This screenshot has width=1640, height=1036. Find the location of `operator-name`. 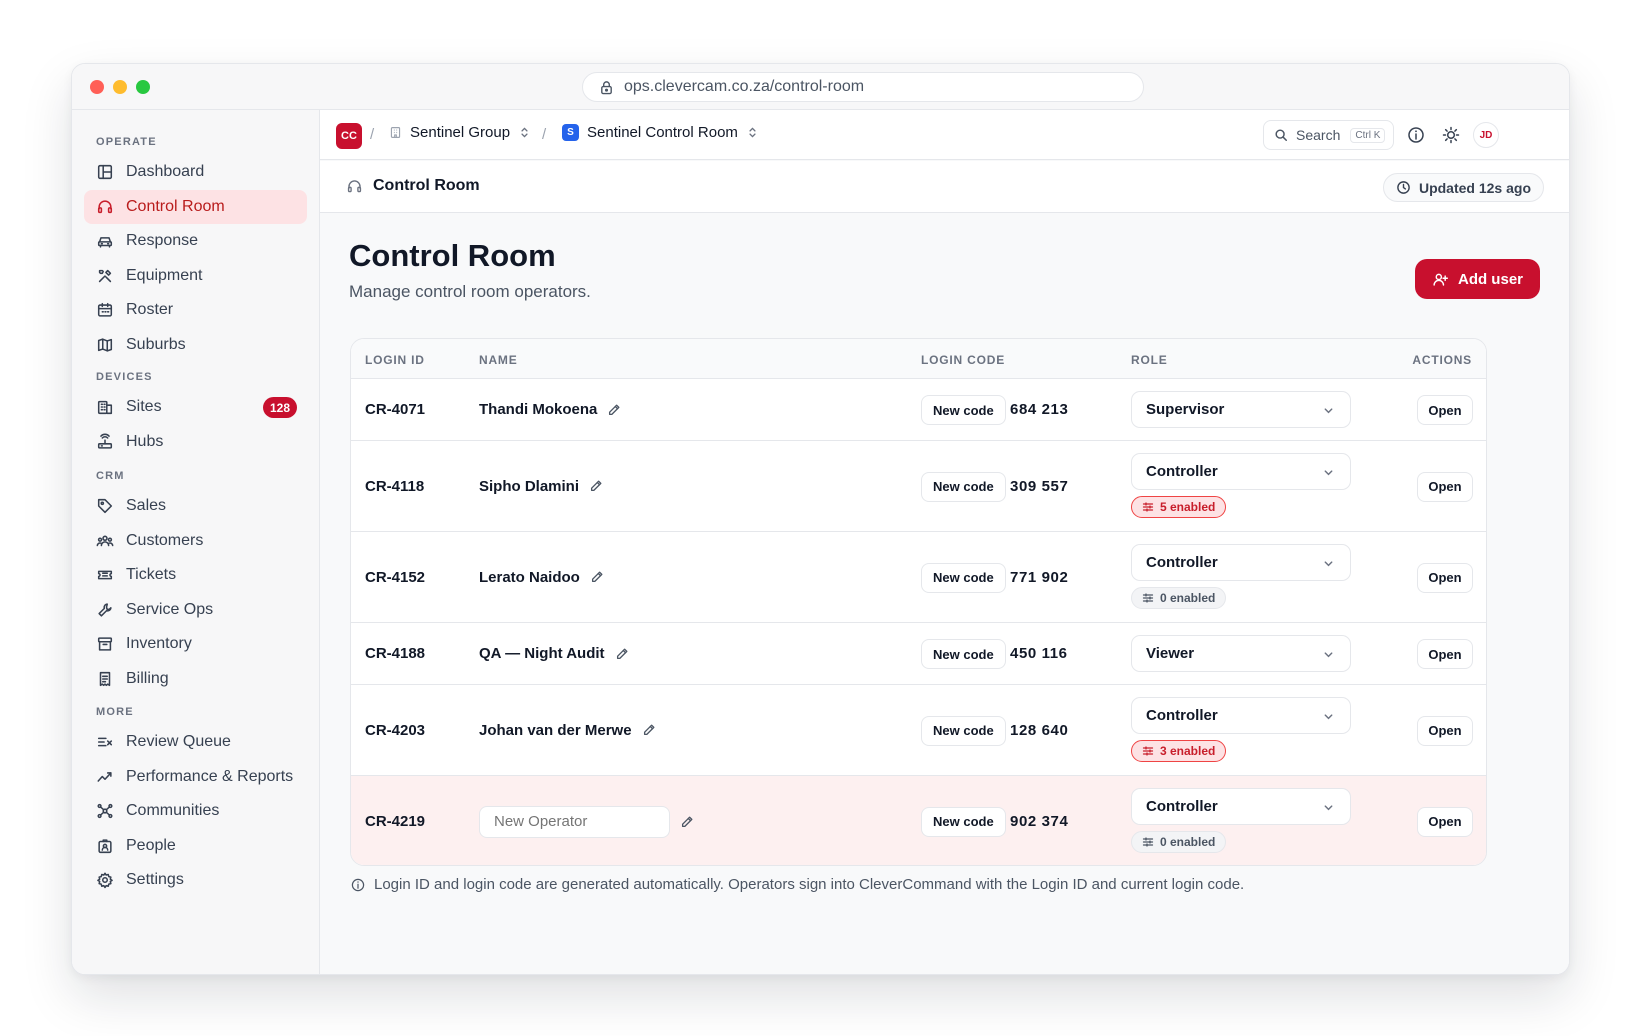

operator-name is located at coordinates (586, 821).